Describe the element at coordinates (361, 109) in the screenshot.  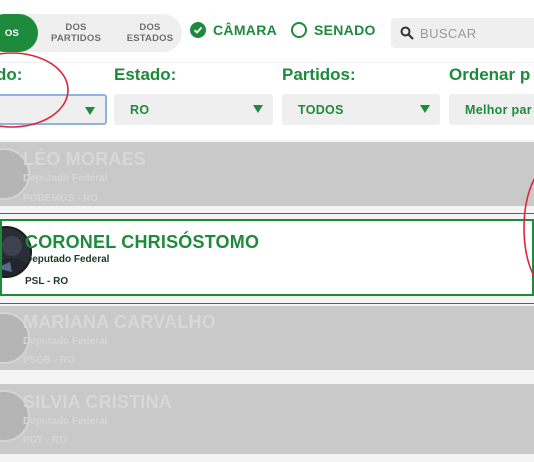
I see `partidos-select: TODOS` at that location.